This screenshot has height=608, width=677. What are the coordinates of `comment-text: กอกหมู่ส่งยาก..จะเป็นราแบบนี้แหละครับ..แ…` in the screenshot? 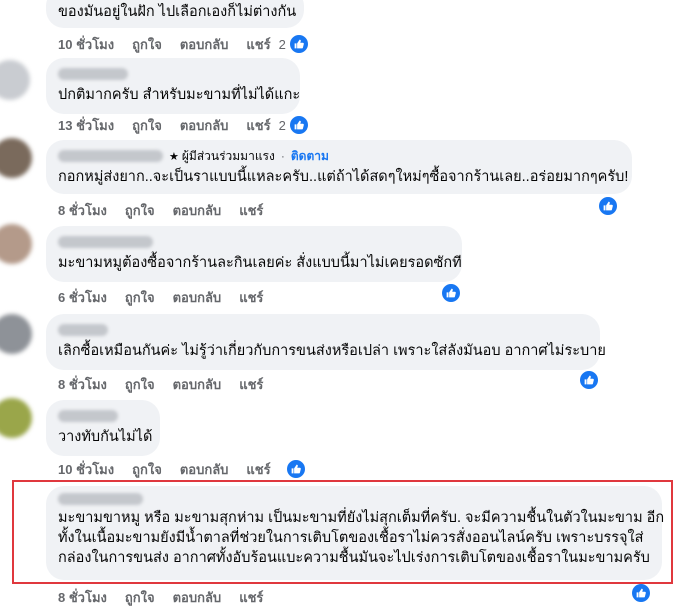 It's located at (343, 177).